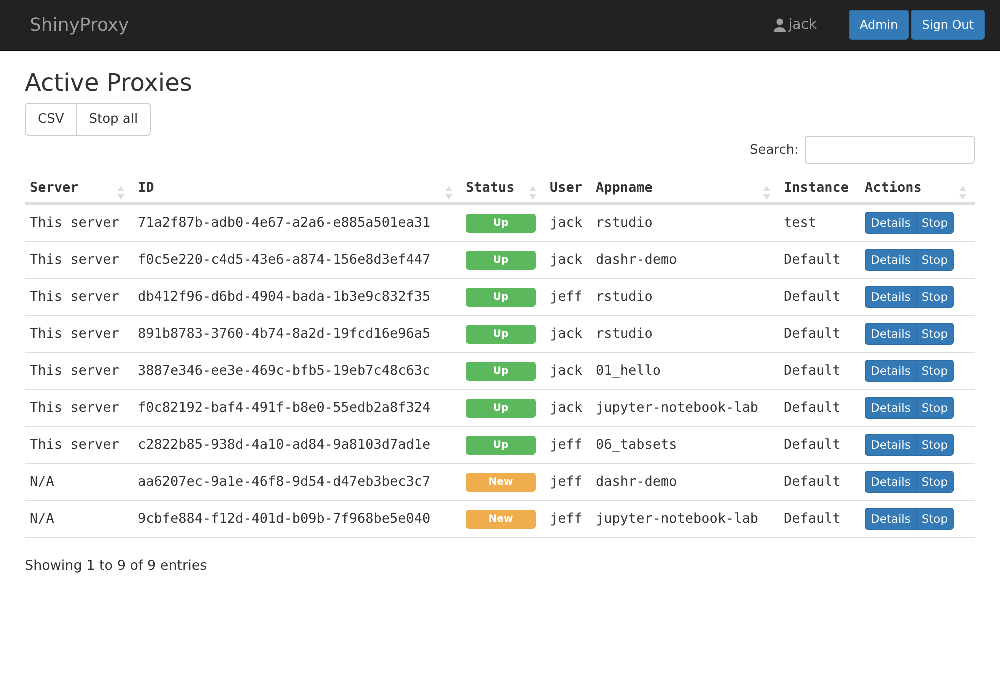 This screenshot has width=1000, height=700. Describe the element at coordinates (948, 25) in the screenshot. I see `nav-button: Sign Out` at that location.